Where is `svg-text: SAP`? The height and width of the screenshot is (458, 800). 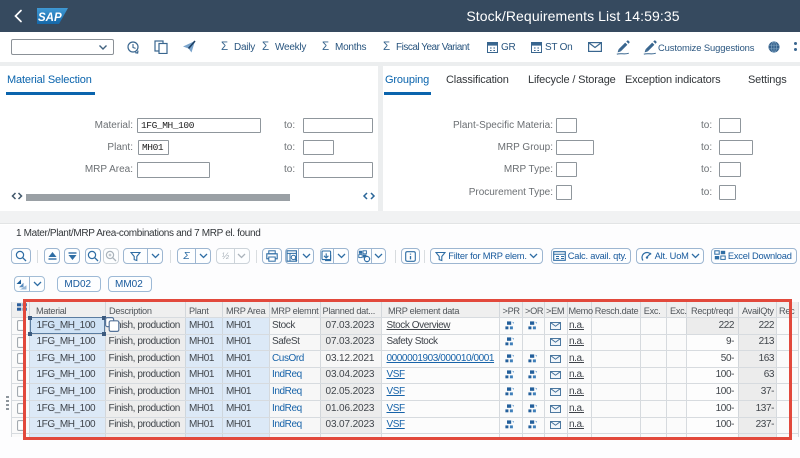
svg-text: SAP is located at coordinates (50, 18).